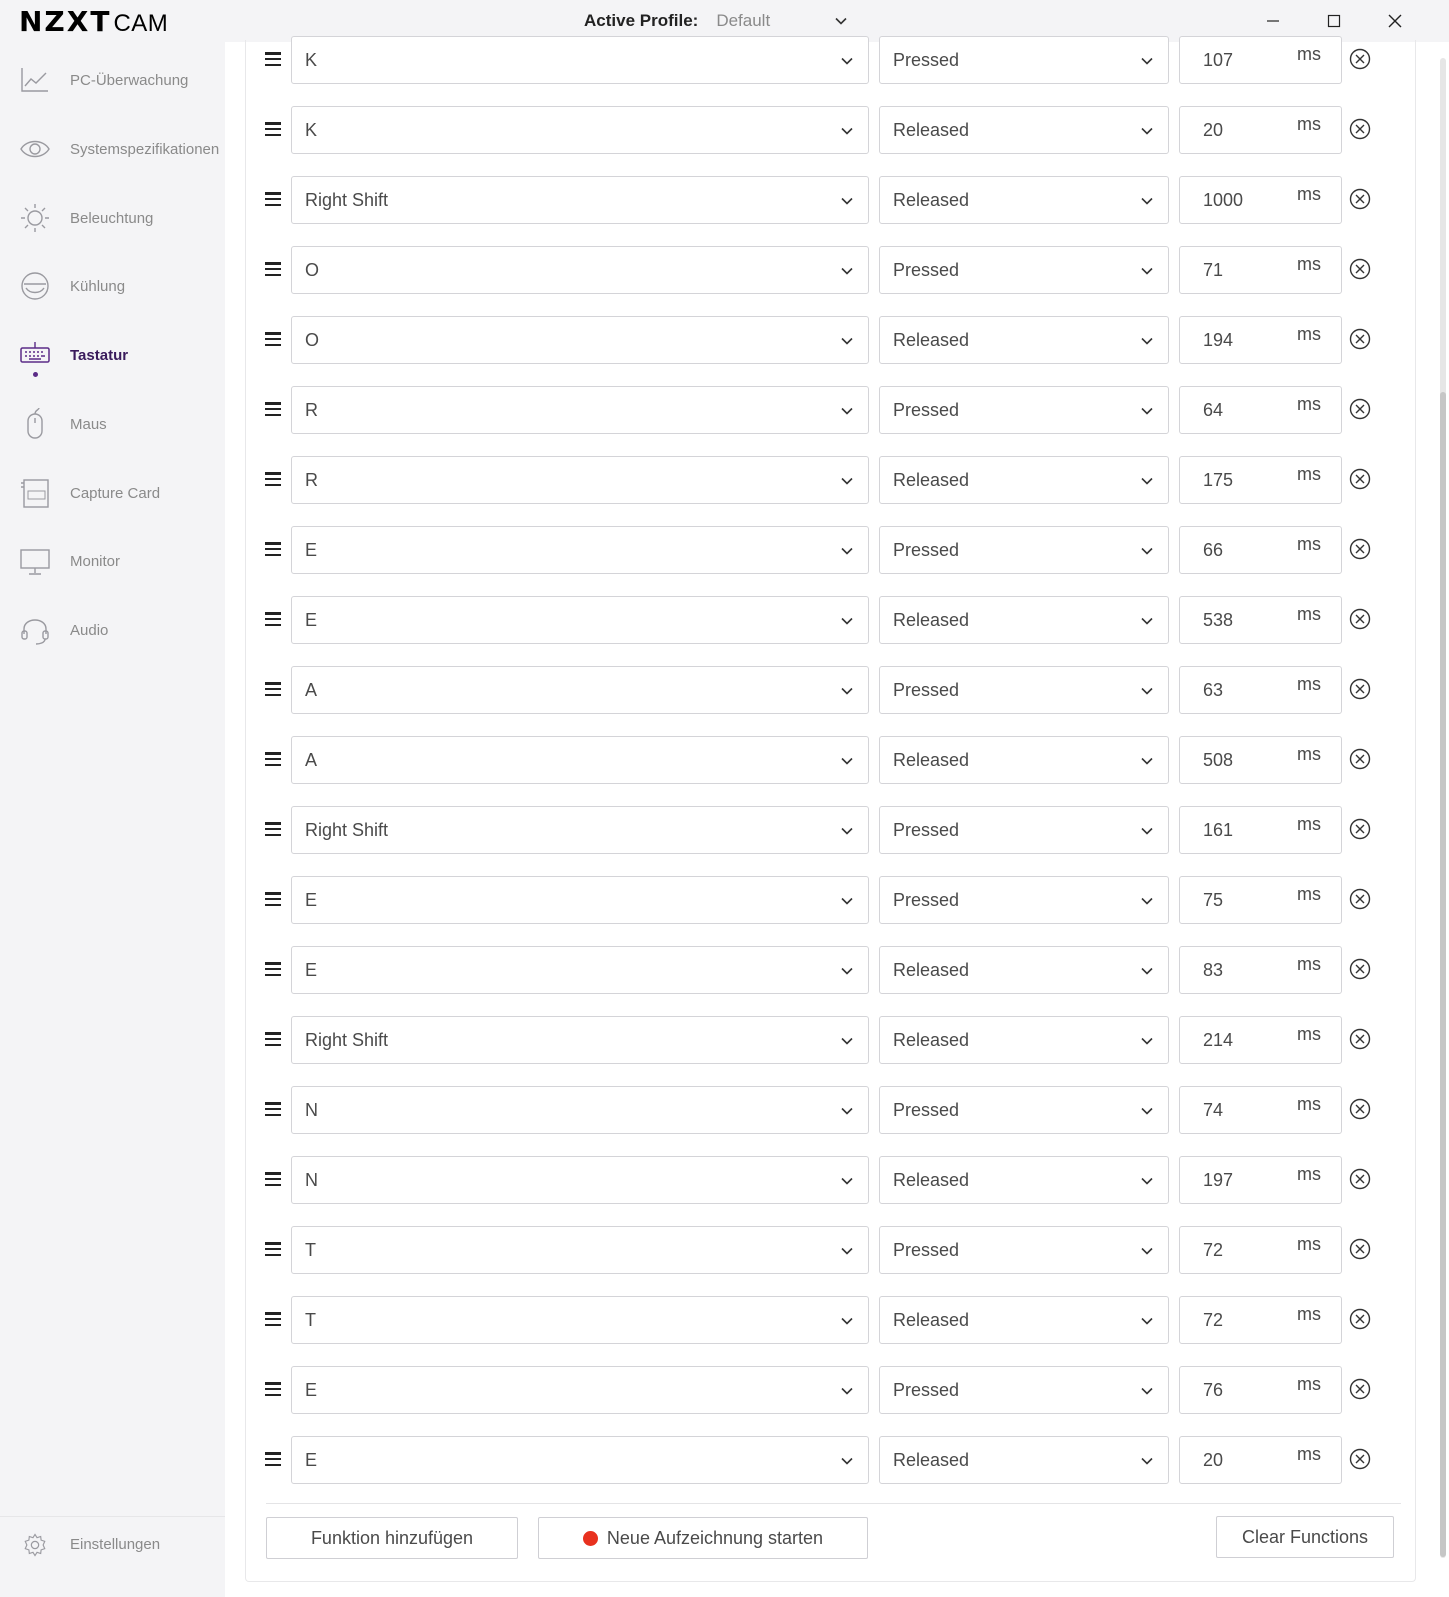 Image resolution: width=1449 pixels, height=1597 pixels. Describe the element at coordinates (1213, 550) in the screenshot. I see `delay-value: 66` at that location.